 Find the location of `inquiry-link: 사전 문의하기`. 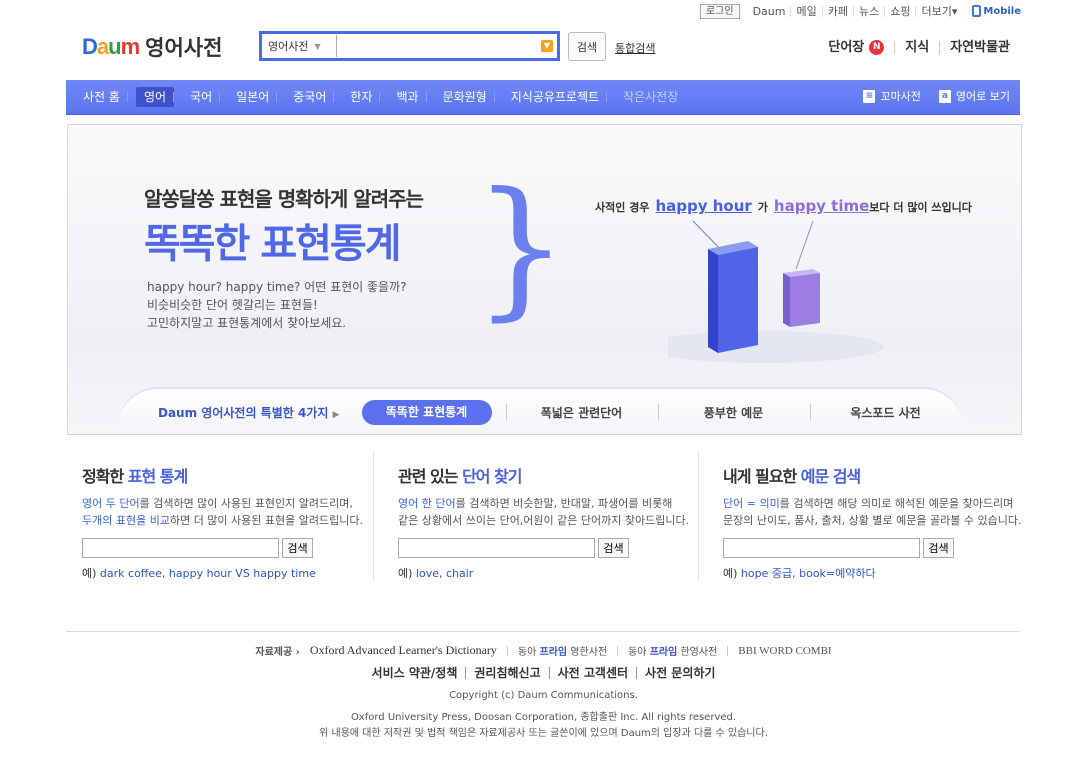

inquiry-link: 사전 문의하기 is located at coordinates (679, 673).